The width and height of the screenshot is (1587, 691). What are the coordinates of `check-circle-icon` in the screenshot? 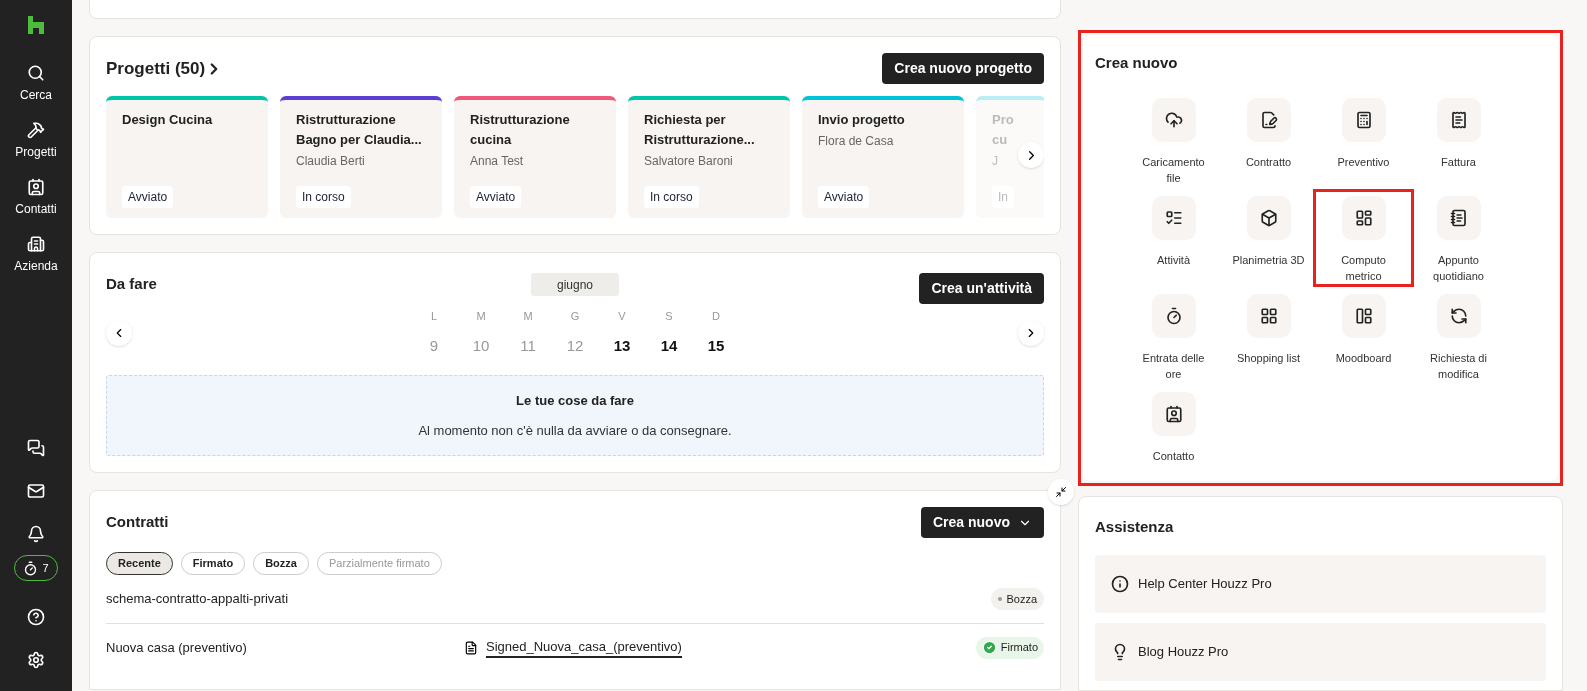 It's located at (989, 647).